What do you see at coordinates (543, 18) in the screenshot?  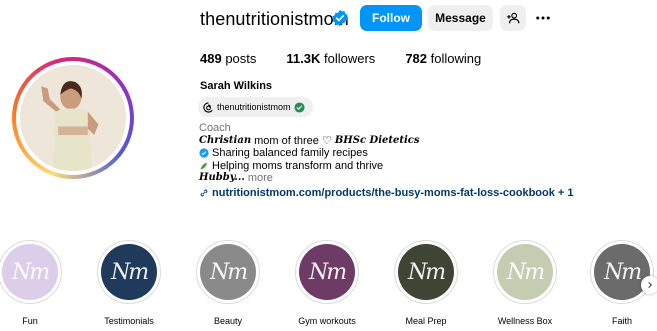 I see `more-options-icon` at bounding box center [543, 18].